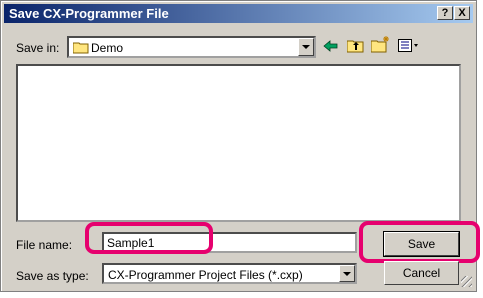 This screenshot has width=483, height=298. I want to click on view-menu-icon, so click(409, 46).